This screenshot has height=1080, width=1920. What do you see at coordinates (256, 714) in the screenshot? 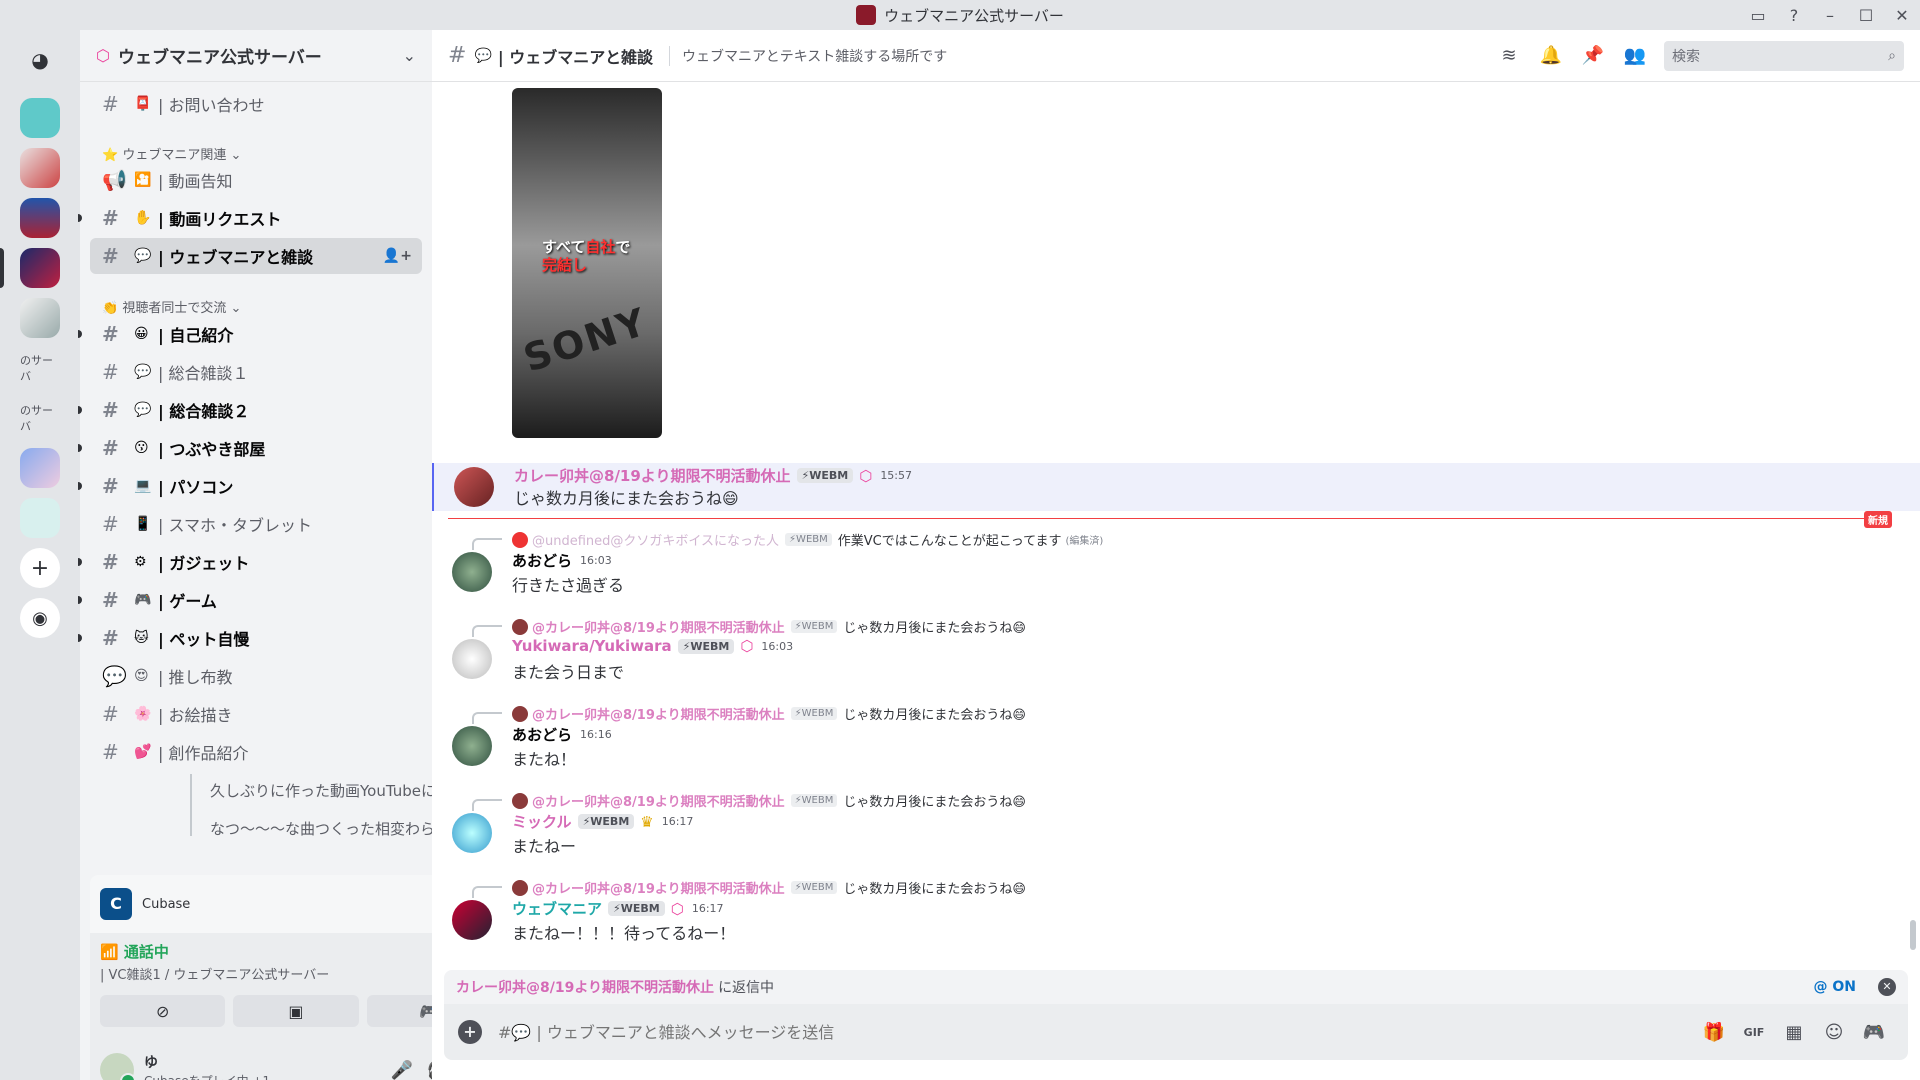
I see `channel-item: # 🌸 | お絵描き` at bounding box center [256, 714].